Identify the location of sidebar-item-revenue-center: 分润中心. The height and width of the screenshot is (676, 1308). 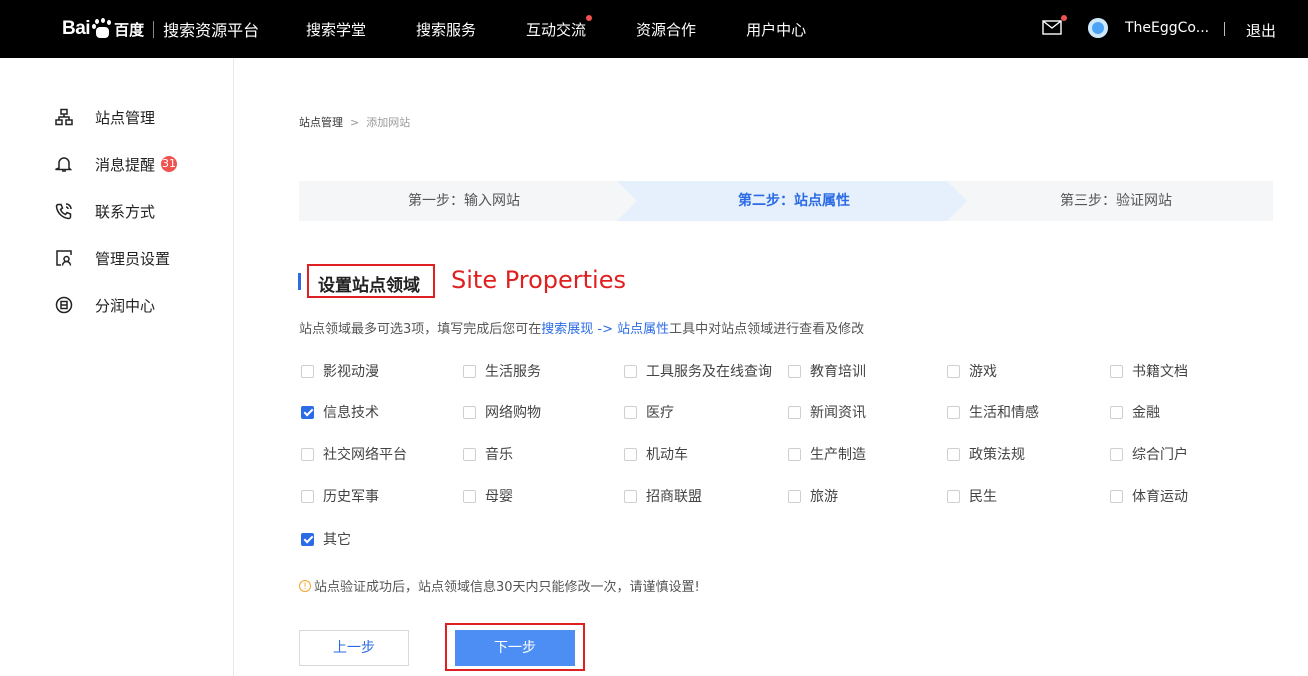
(105, 305).